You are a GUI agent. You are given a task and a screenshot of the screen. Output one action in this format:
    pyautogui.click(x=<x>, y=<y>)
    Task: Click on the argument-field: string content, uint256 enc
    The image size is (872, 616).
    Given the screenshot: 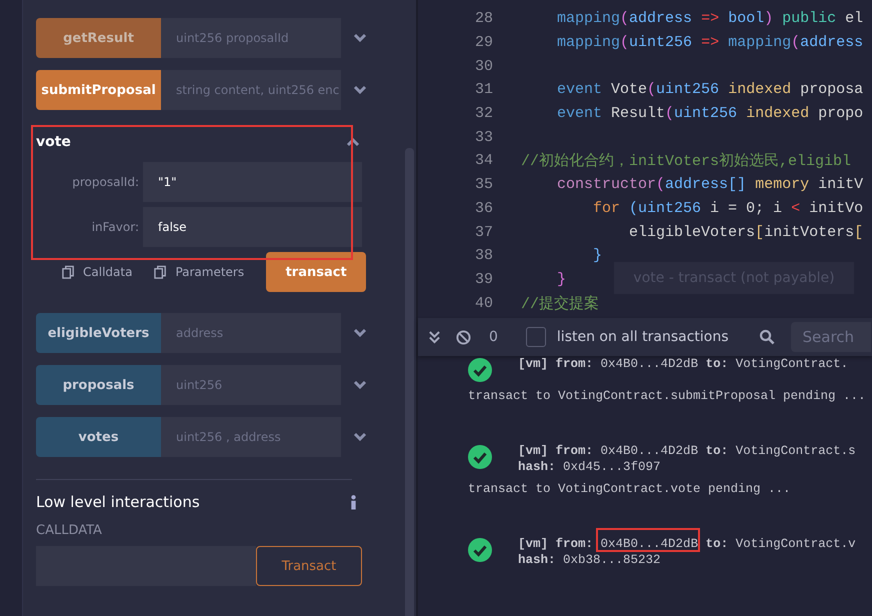 What is the action you would take?
    pyautogui.click(x=251, y=90)
    